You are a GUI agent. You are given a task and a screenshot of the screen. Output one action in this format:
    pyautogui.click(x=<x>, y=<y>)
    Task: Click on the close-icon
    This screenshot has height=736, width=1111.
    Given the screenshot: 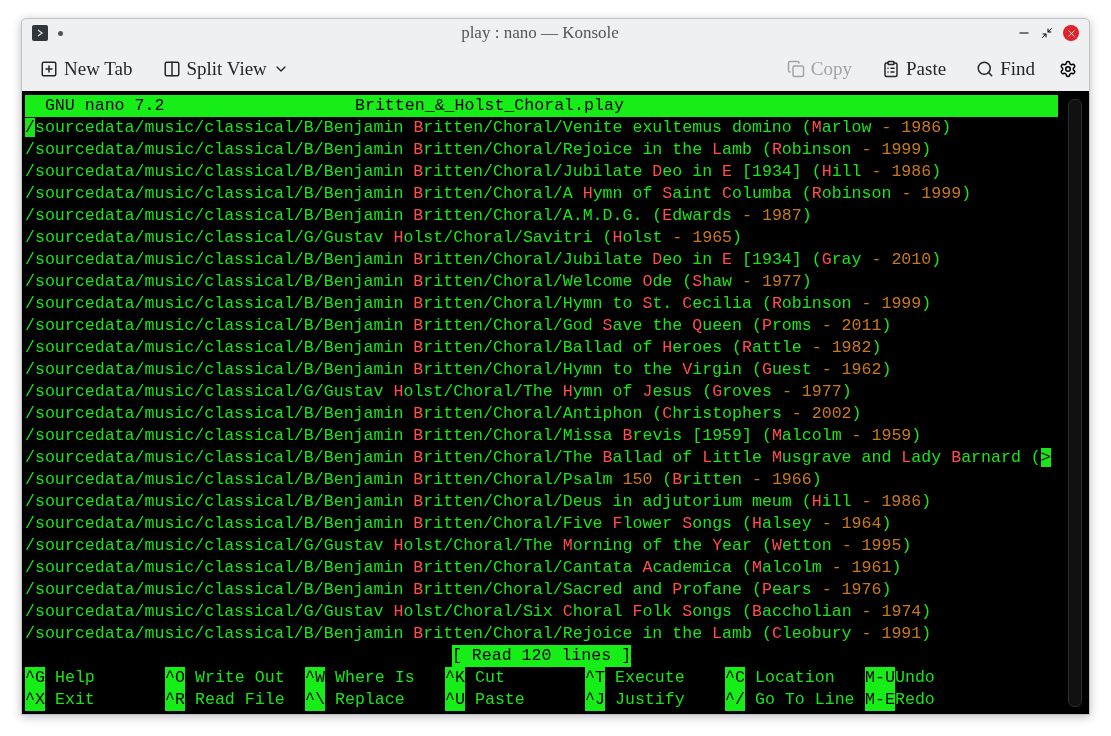 What is the action you would take?
    pyautogui.click(x=1071, y=33)
    